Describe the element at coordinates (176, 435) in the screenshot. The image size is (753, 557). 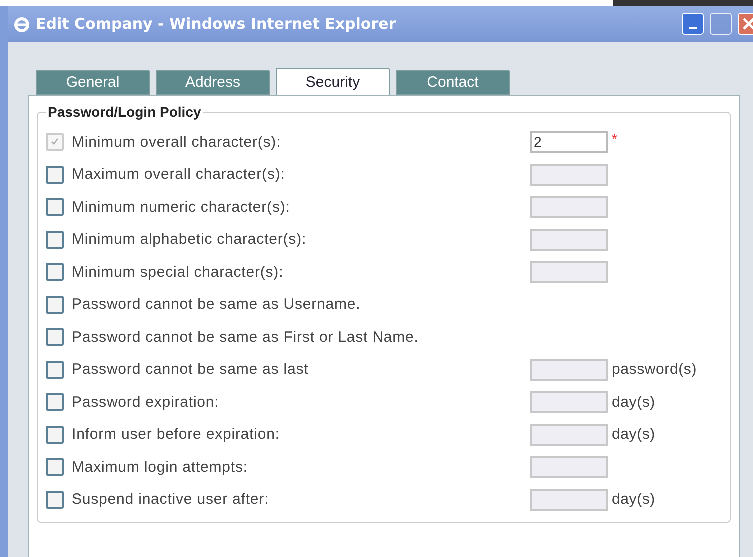
I see `rule-label: Inform user before expiration:` at that location.